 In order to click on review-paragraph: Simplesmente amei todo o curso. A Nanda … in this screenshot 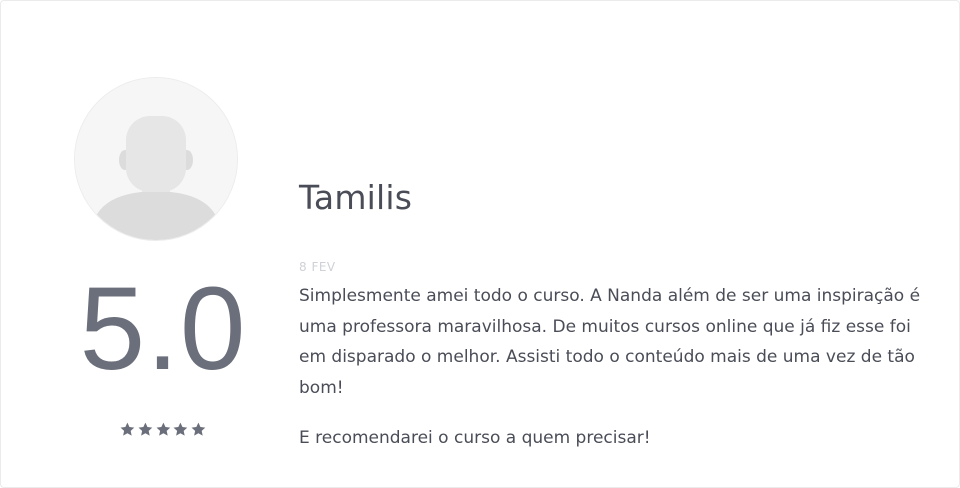, I will do `click(610, 342)`.